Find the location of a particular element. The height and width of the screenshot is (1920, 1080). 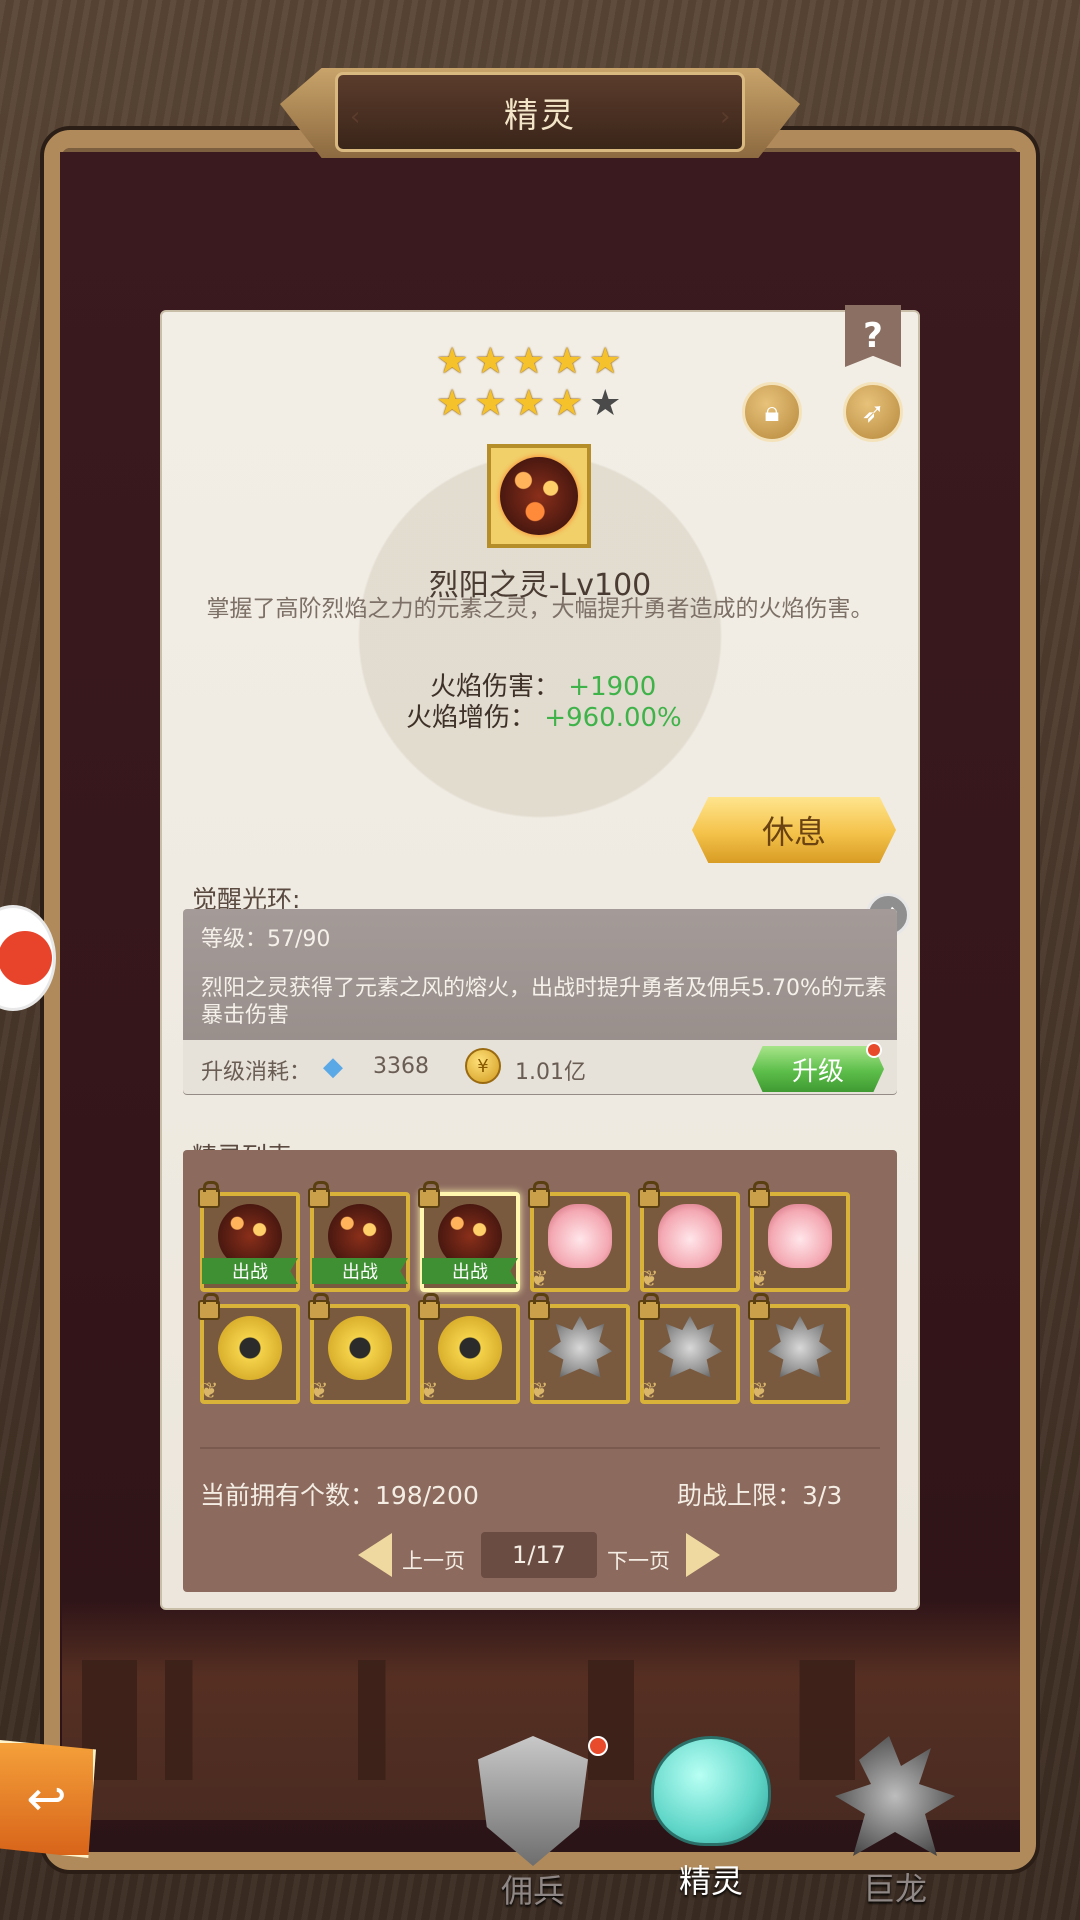

spirit-portrait is located at coordinates (539, 496).